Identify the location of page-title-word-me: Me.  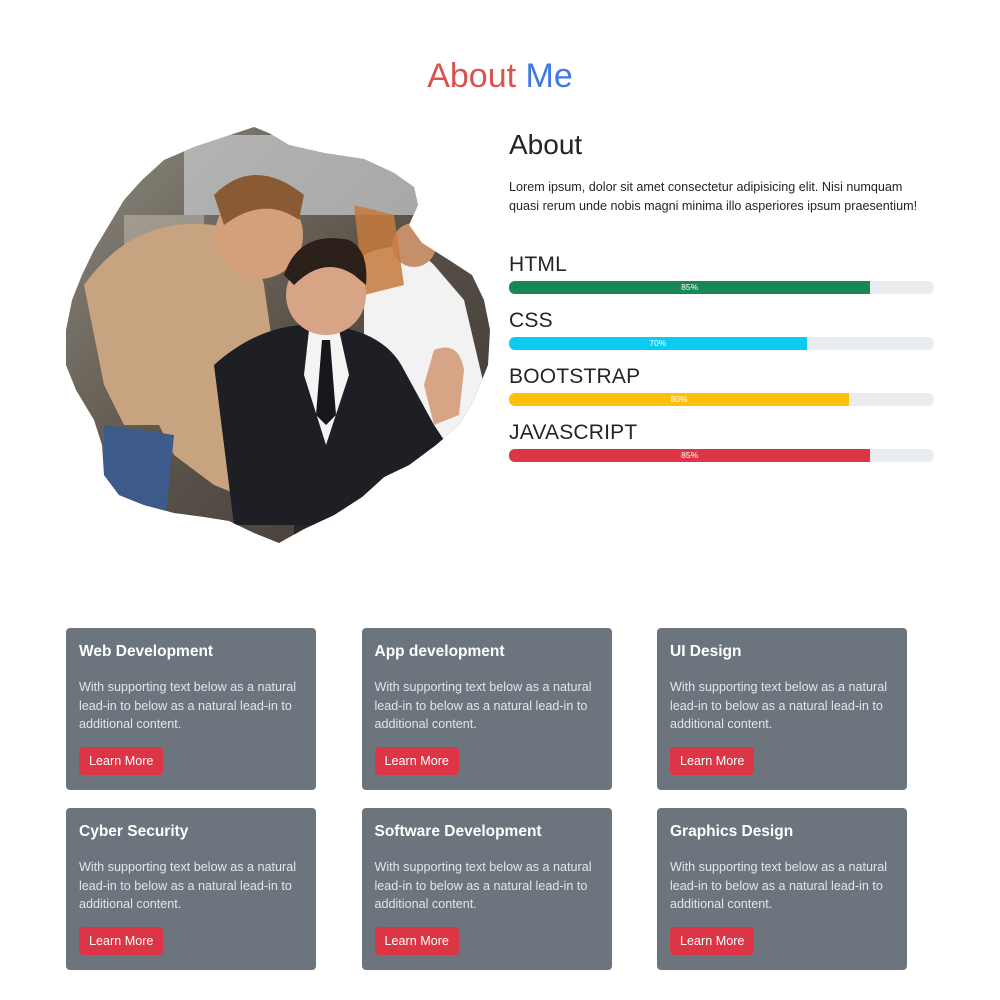
(549, 76).